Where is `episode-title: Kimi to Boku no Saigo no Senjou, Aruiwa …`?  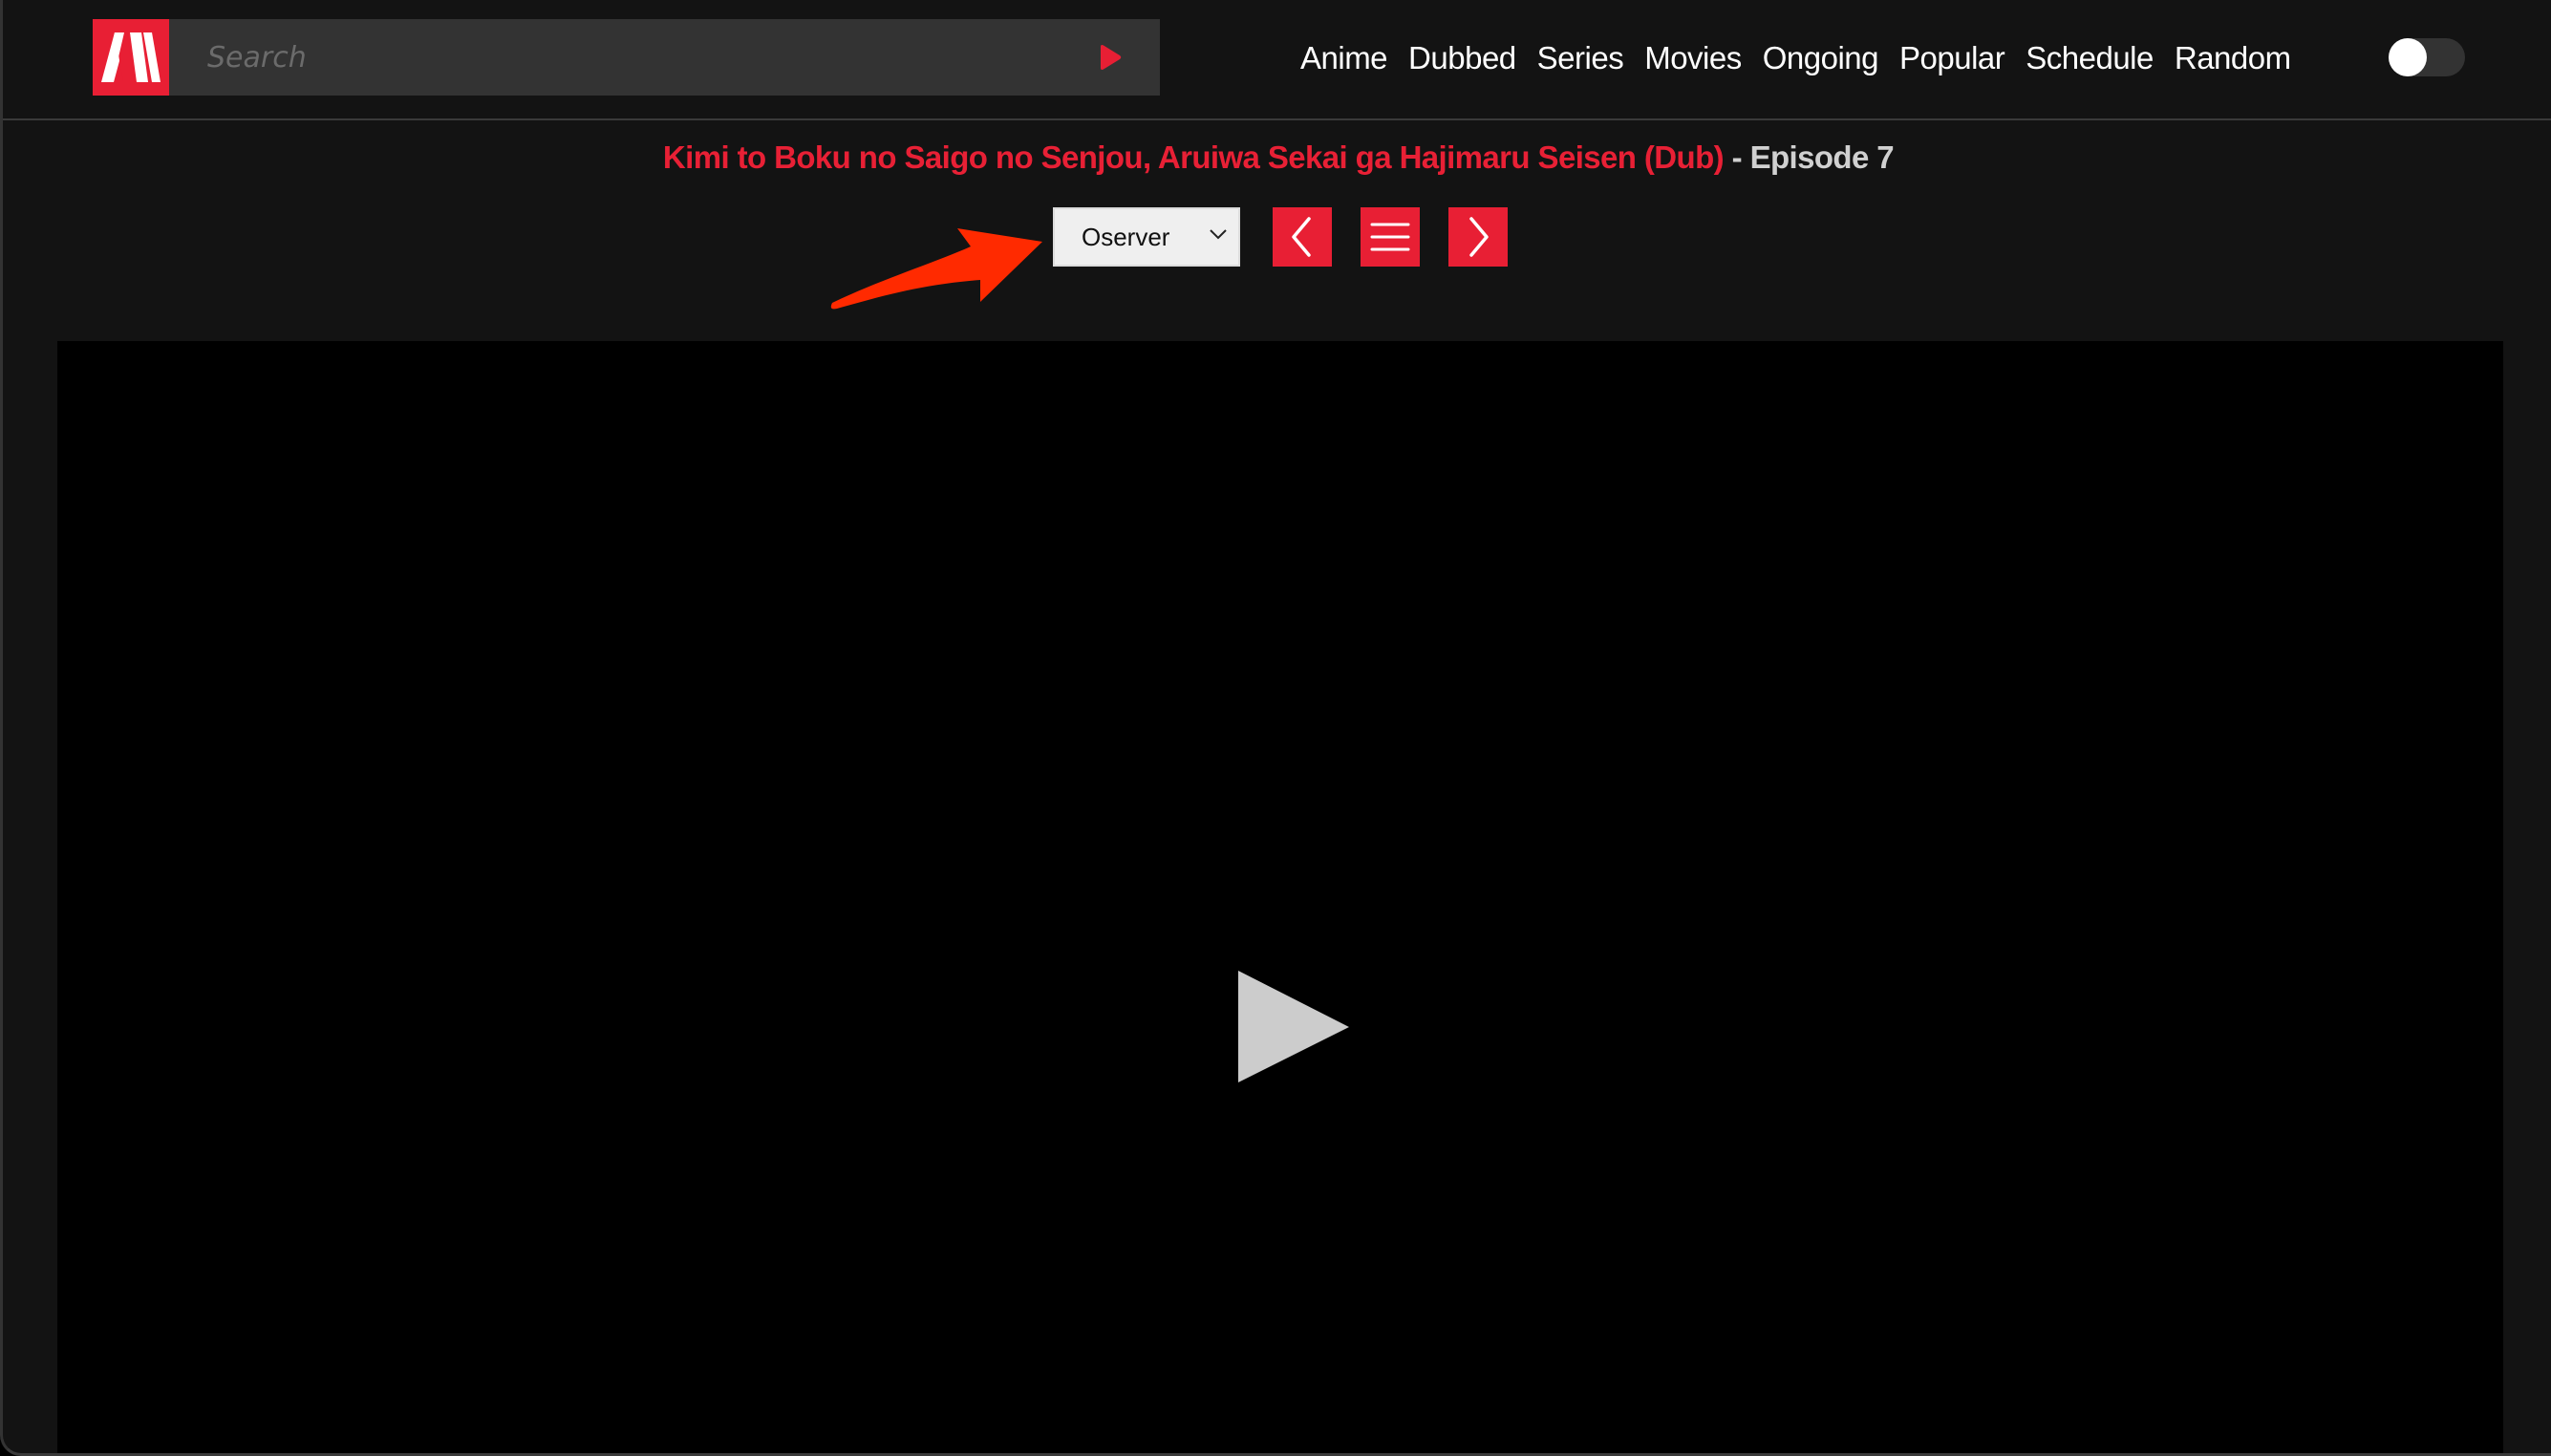
episode-title: Kimi to Boku no Saigo no Senjou, Aruiwa … is located at coordinates (1277, 157).